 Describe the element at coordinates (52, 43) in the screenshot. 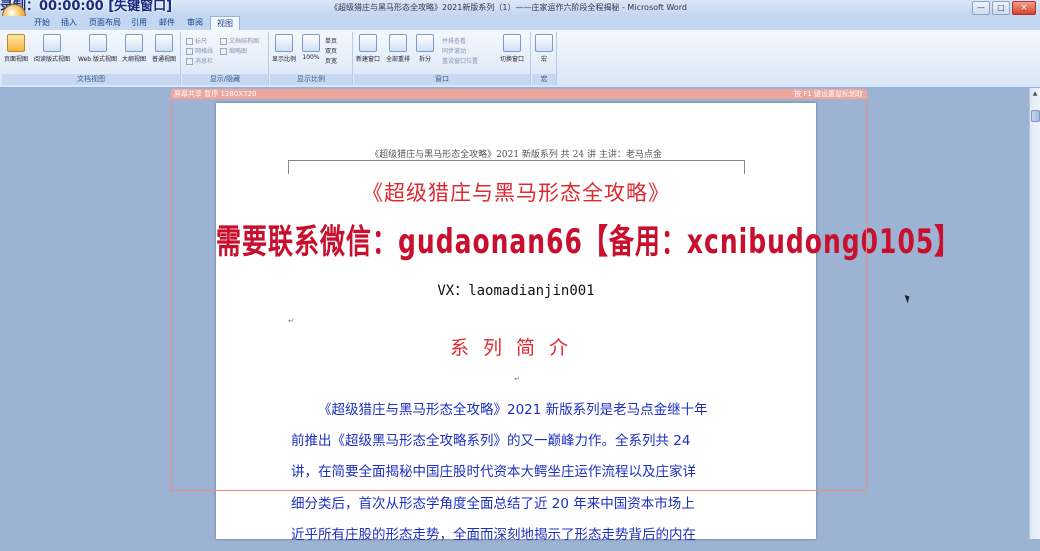

I see `book-icon` at that location.